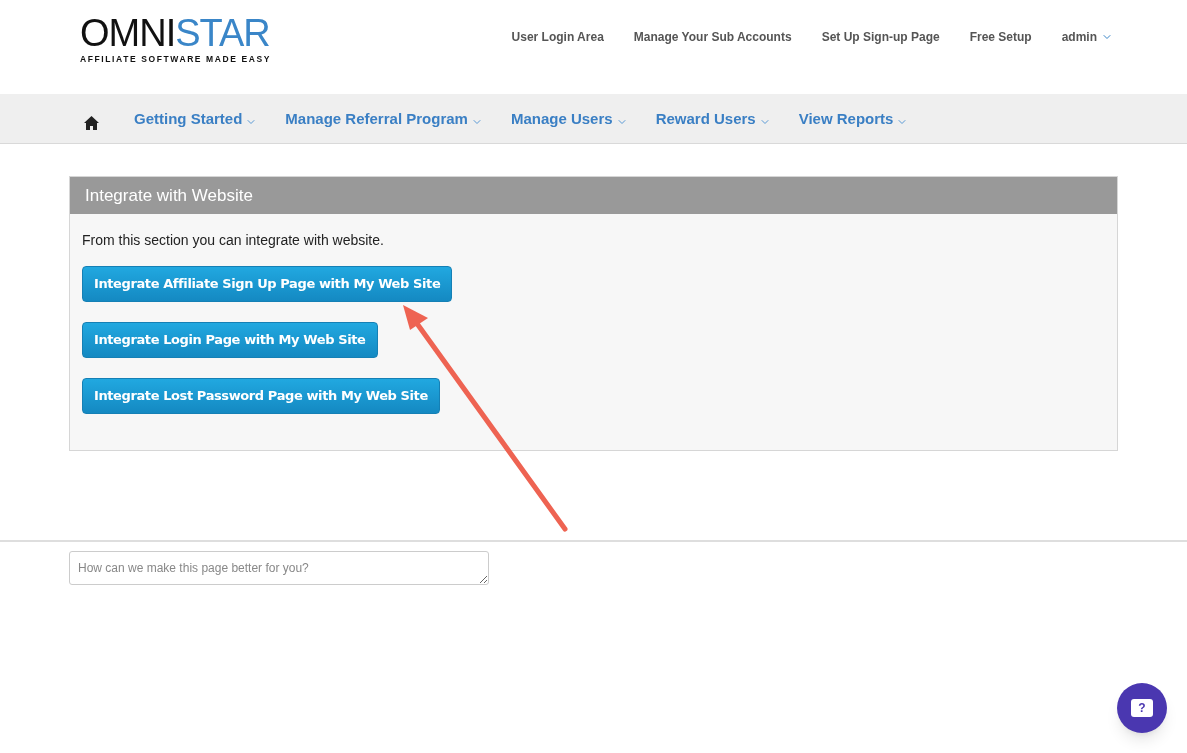  Describe the element at coordinates (712, 37) in the screenshot. I see `top-link: Manage Your Sub Accounts` at that location.